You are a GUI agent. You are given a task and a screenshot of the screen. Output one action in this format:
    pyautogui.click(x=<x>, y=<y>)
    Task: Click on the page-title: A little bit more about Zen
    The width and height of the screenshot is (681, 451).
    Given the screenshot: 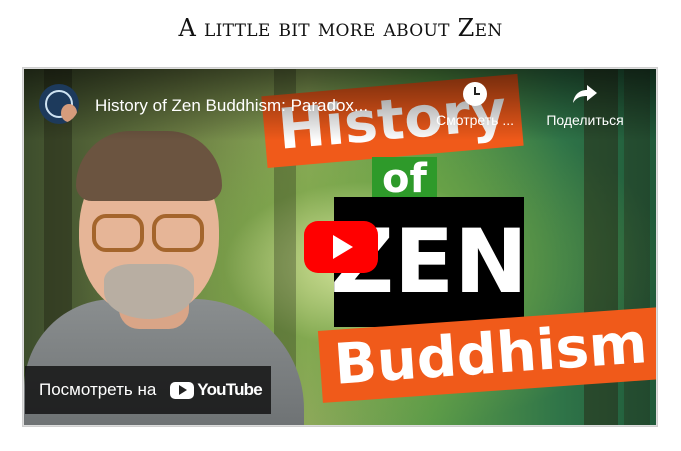 What is the action you would take?
    pyautogui.click(x=340, y=28)
    